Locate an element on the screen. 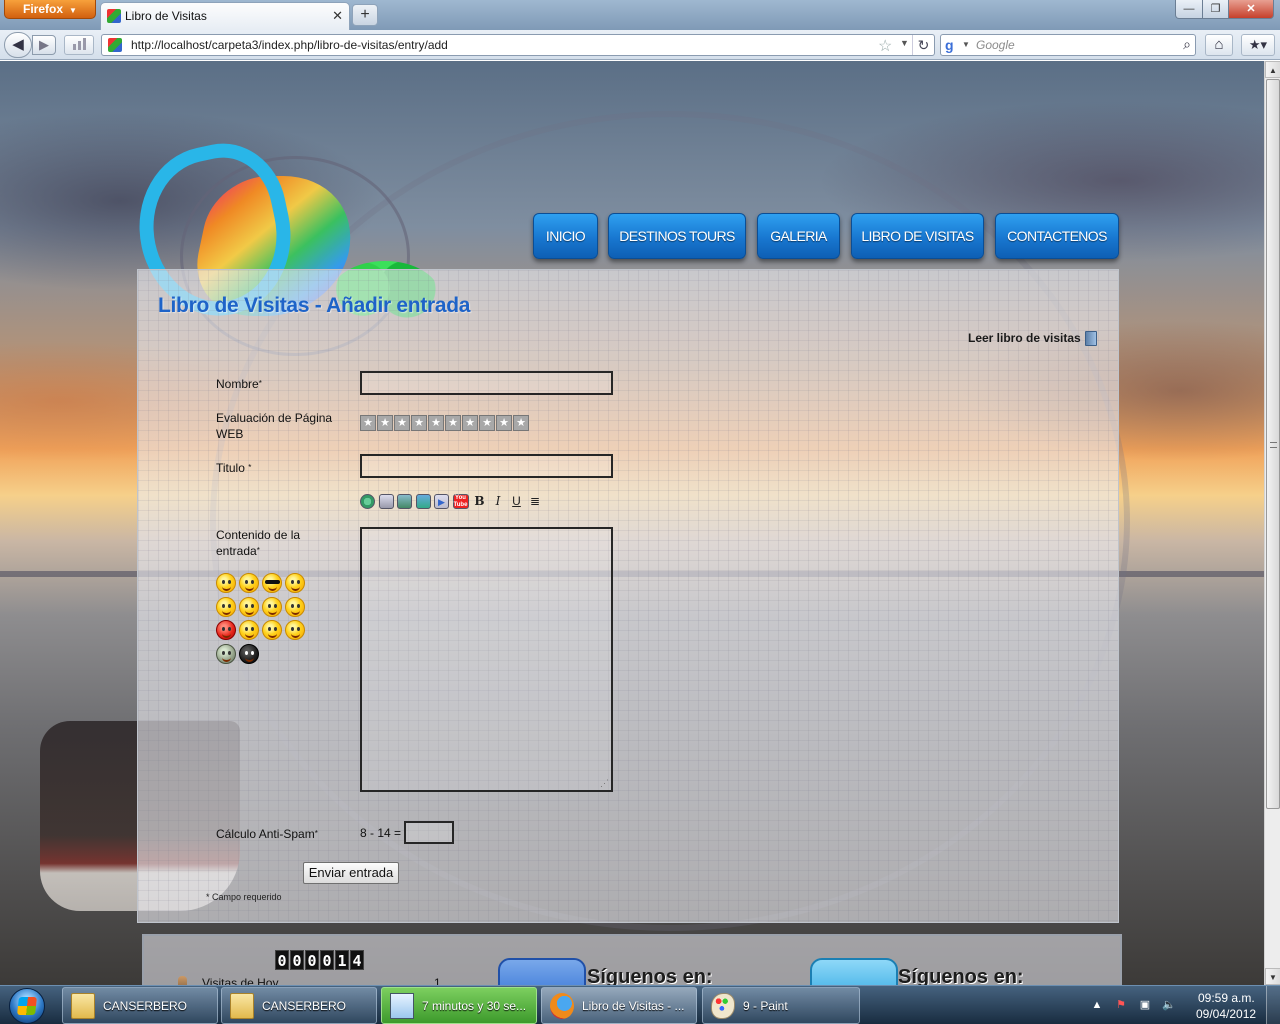 This screenshot has height=1024, width=1280. clock-time: 09:59 a.m. is located at coordinates (1226, 998).